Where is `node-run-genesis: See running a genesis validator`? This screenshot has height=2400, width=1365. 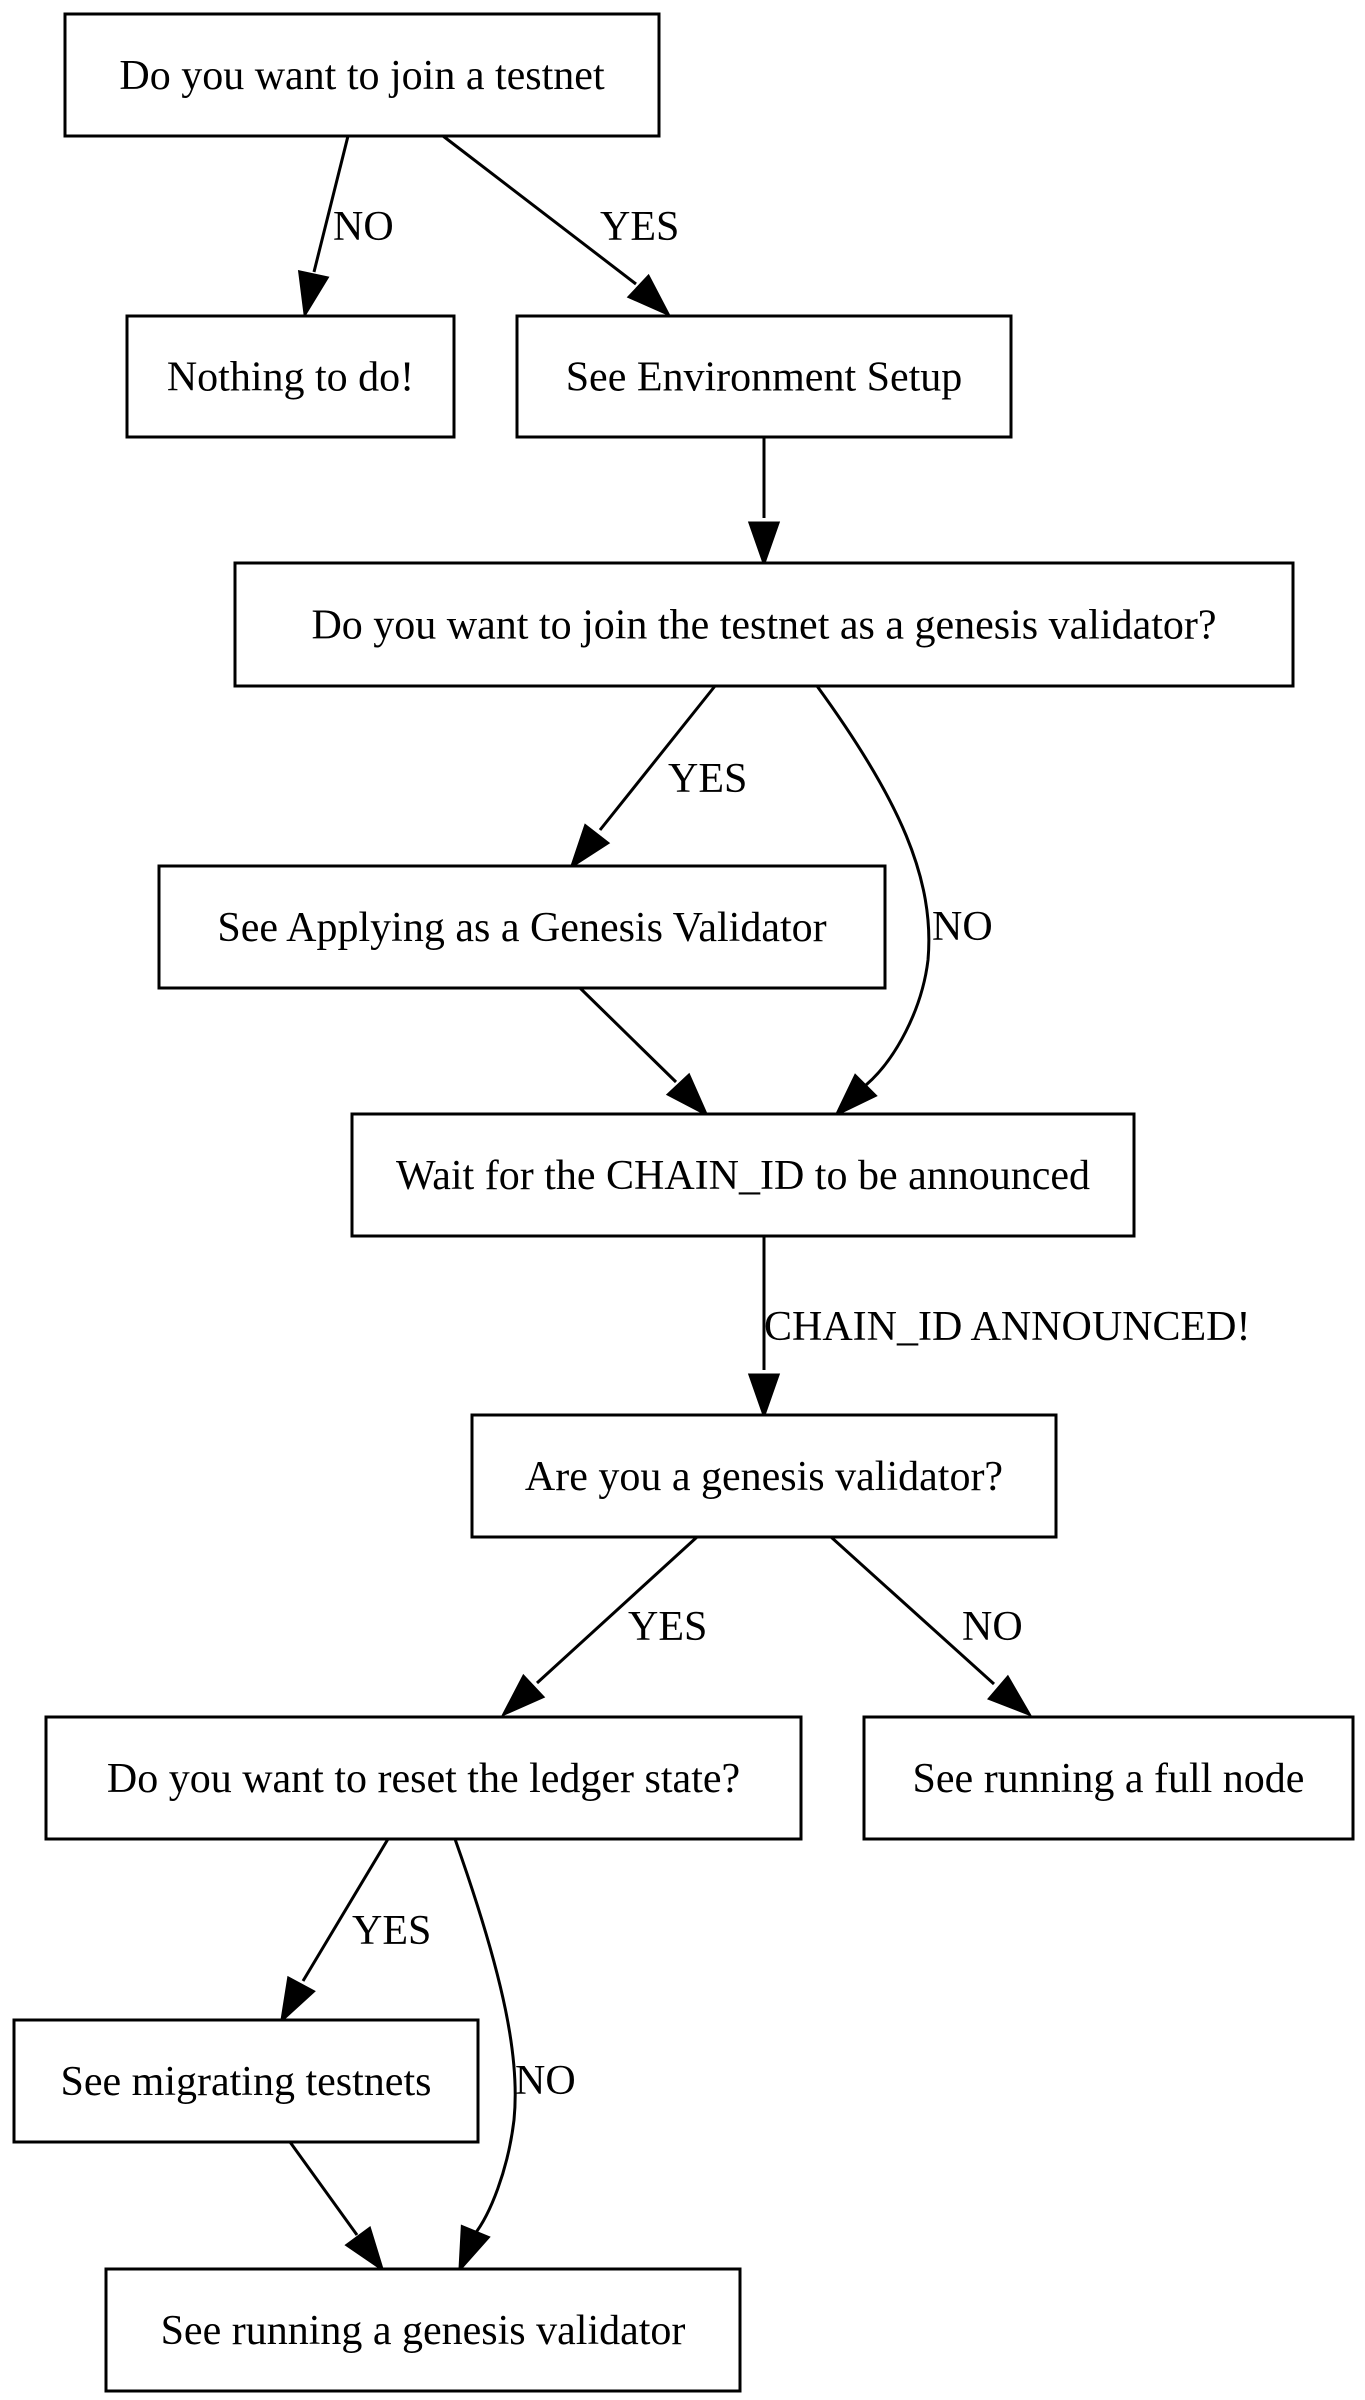 node-run-genesis: See running a genesis validator is located at coordinates (423, 2330).